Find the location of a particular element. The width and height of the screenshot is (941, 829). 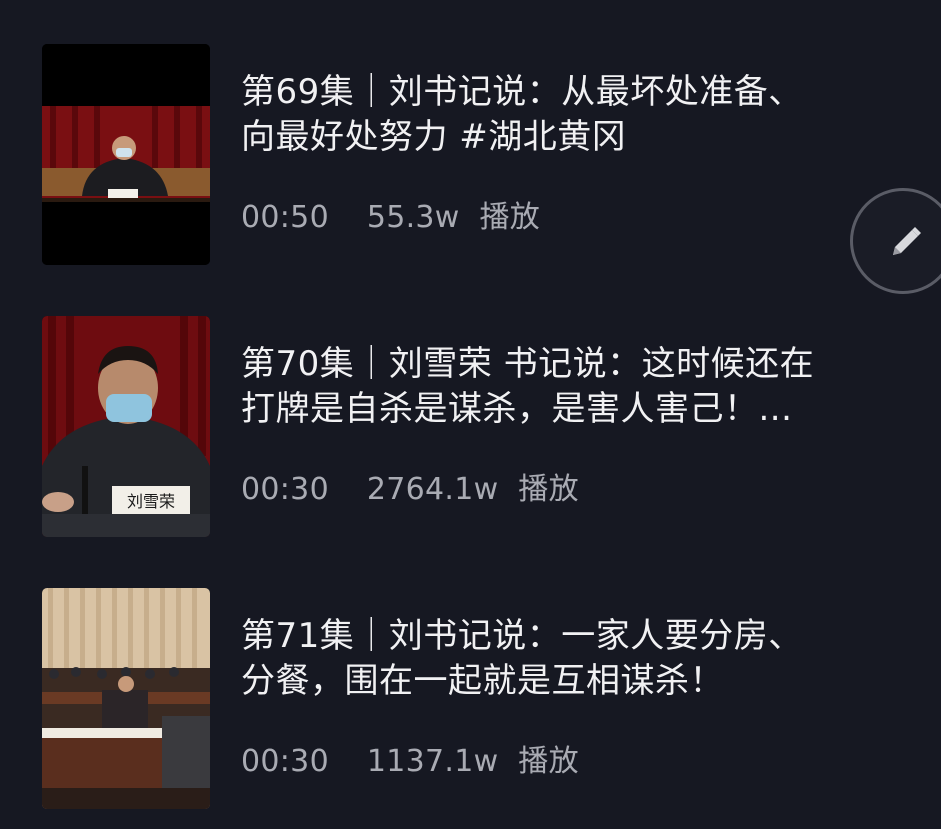

pencil-icon is located at coordinates (907, 241).